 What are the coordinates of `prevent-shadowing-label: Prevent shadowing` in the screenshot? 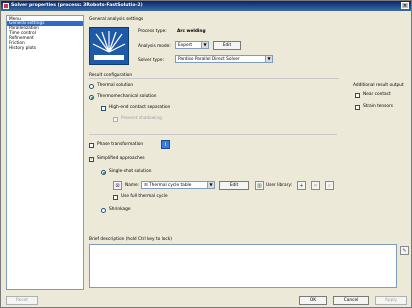 It's located at (141, 118).